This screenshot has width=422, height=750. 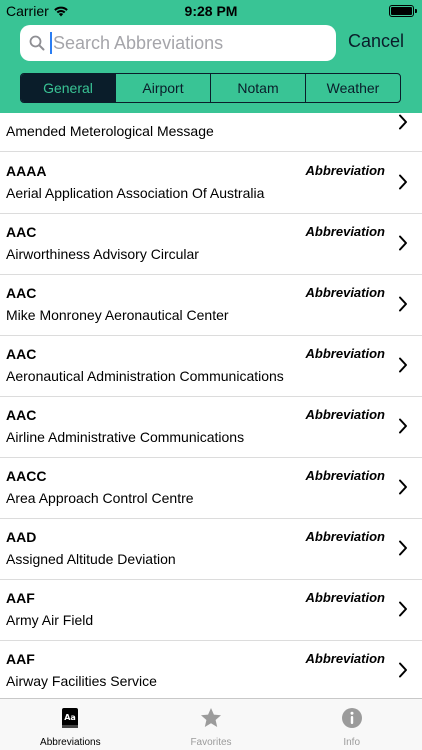 I want to click on list-item: AAF Abbreviation Army Air Field, so click(x=211, y=610).